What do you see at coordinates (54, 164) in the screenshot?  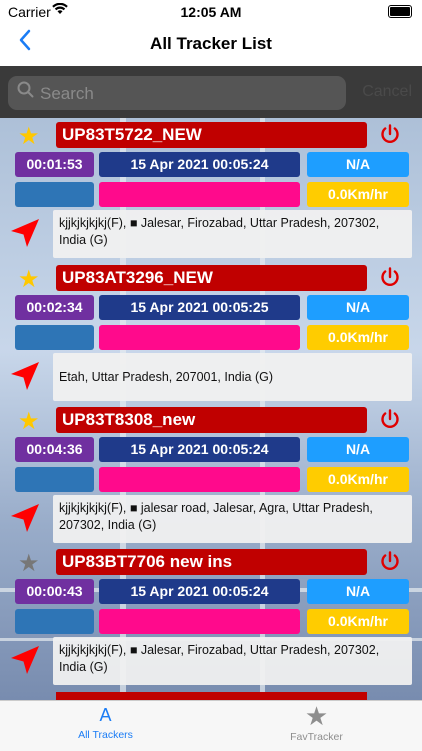 I see `duration-label: 00:01:53` at bounding box center [54, 164].